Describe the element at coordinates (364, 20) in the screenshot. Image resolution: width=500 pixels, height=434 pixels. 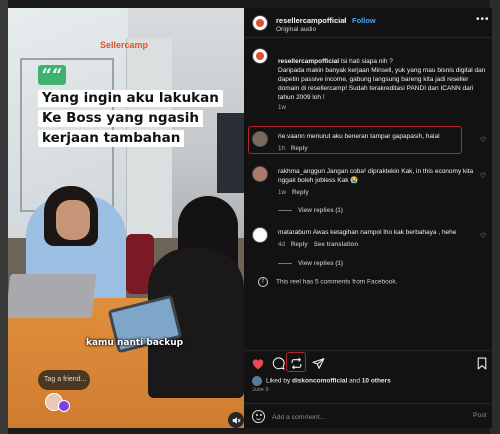
I see `follow-button: Follow` at that location.